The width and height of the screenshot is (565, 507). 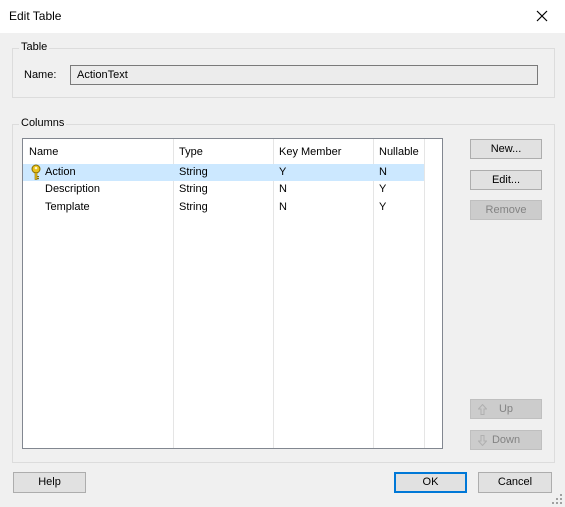 I want to click on table-row: Template String N Y, so click(x=223, y=207).